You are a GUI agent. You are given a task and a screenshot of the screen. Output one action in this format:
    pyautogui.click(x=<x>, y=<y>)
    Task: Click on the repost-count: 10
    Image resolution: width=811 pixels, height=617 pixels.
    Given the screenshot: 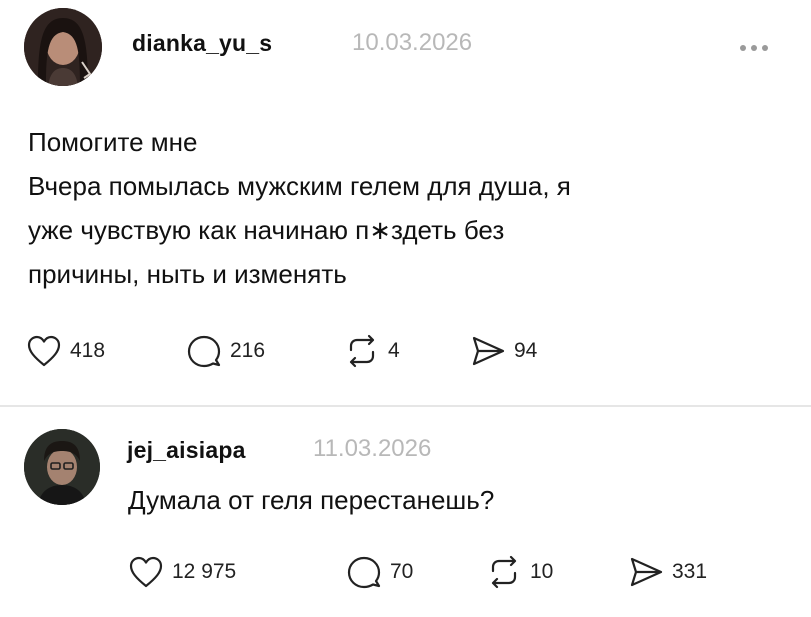 What is the action you would take?
    pyautogui.click(x=542, y=571)
    